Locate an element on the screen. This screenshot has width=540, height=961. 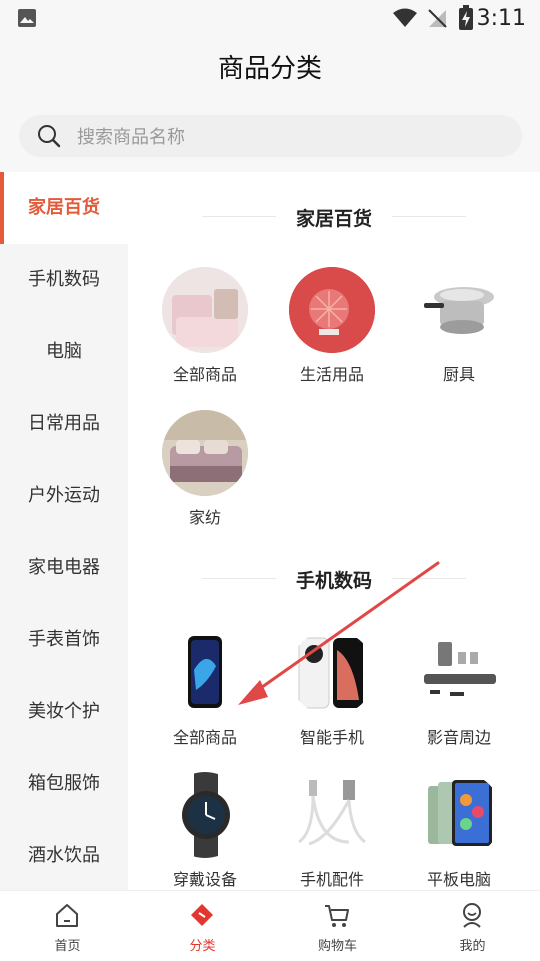
battery-charging-icon is located at coordinates (466, 17).